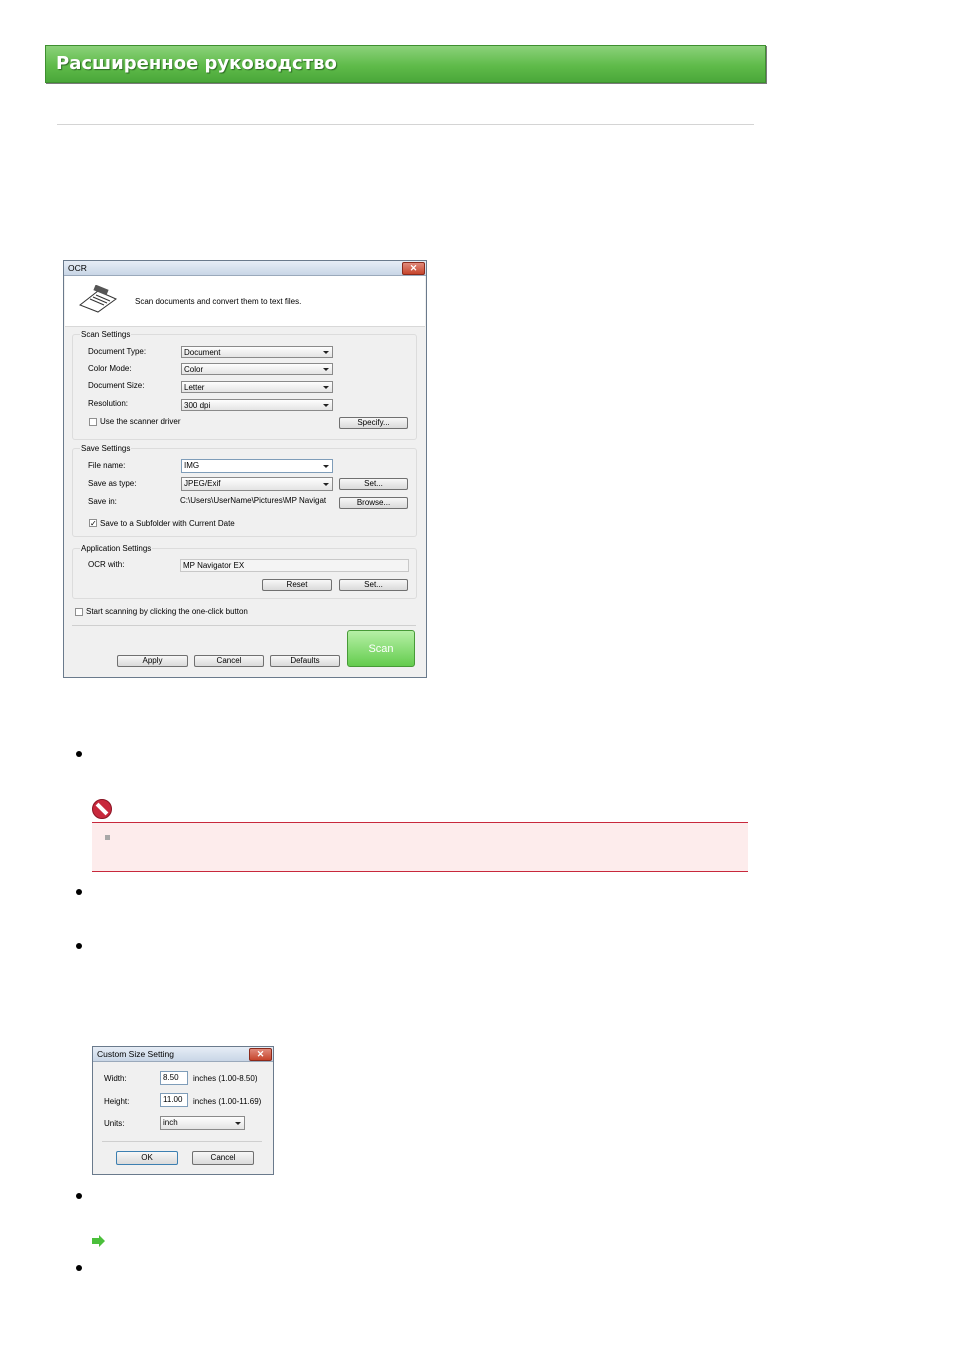  I want to click on ok-button: OK, so click(147, 1158).